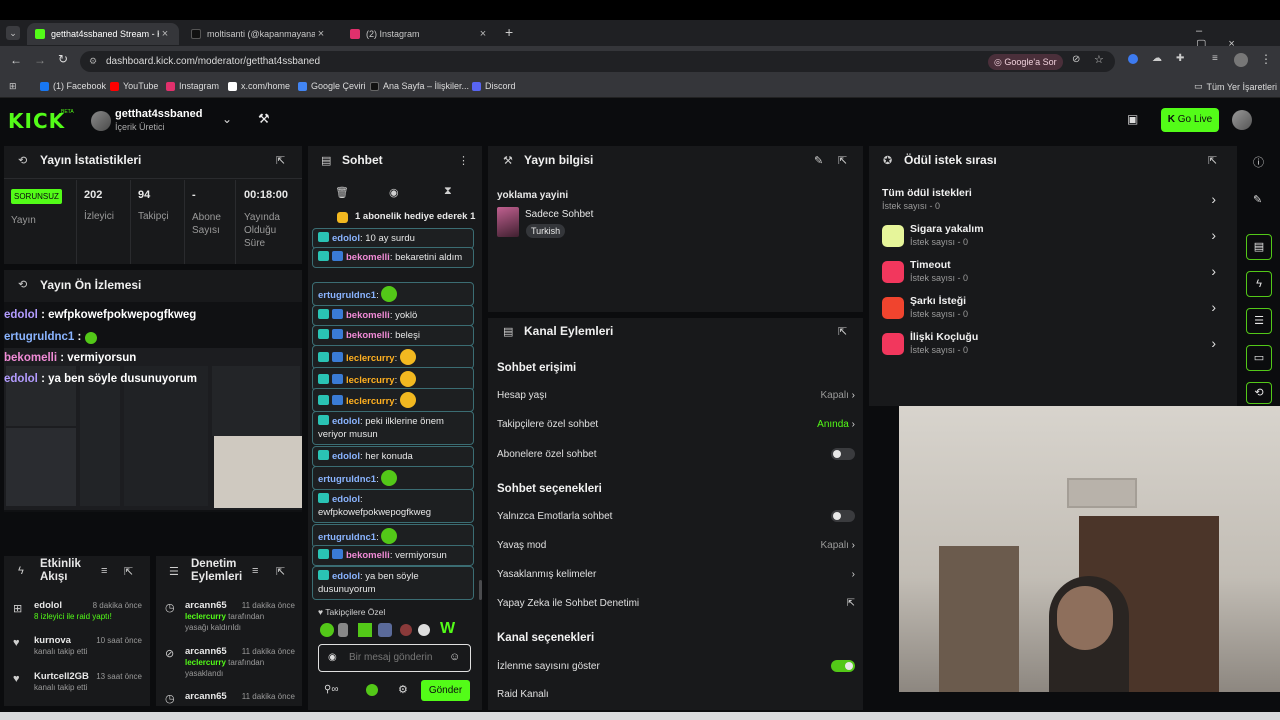 Image resolution: width=1280 pixels, height=720 pixels. I want to click on eye-off-icon: ⊘, so click(1076, 59).